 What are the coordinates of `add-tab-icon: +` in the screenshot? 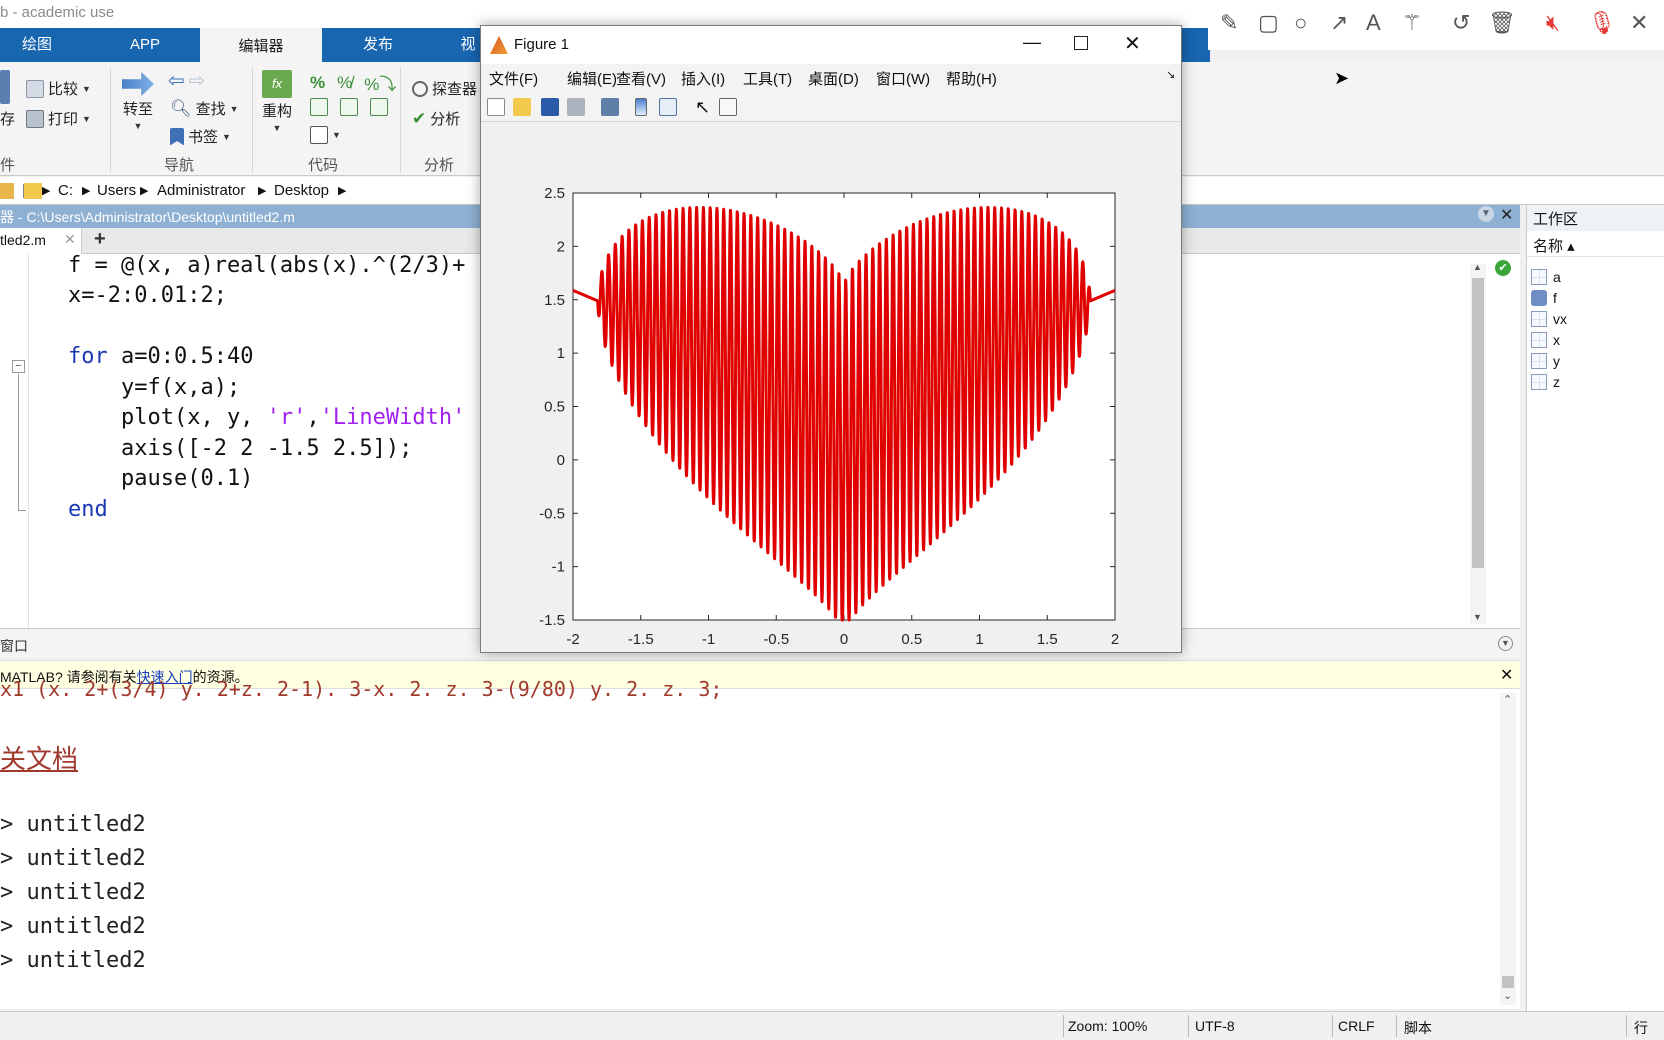 It's located at (100, 239).